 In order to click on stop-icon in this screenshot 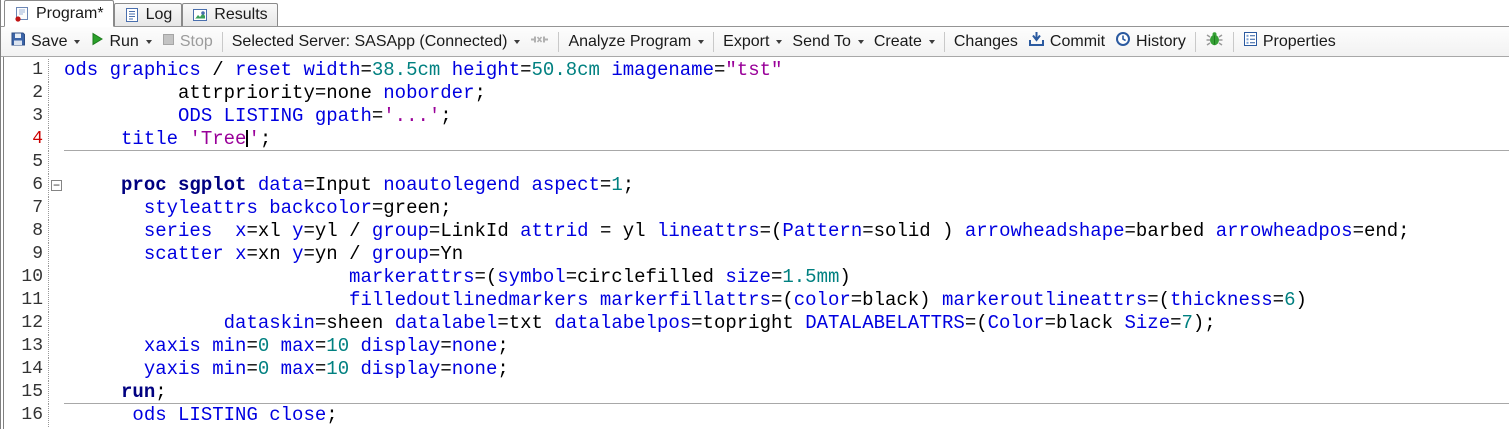, I will do `click(168, 42)`.